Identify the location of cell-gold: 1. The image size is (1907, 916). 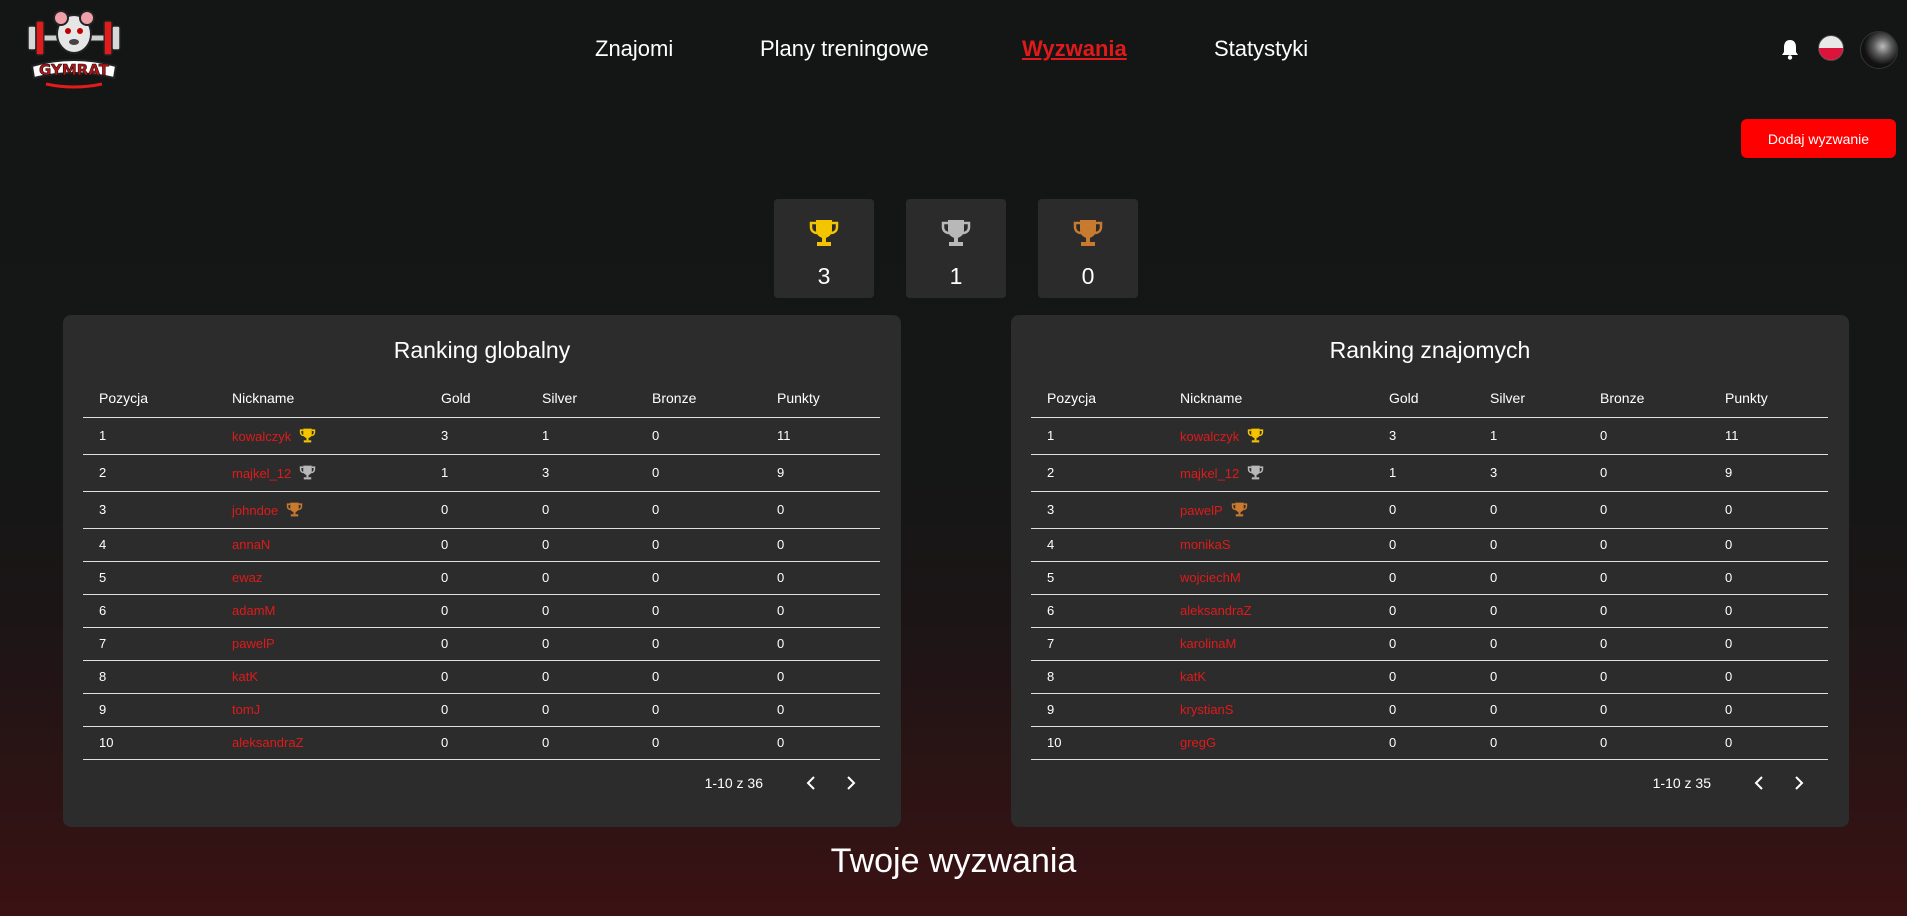
(1423, 473).